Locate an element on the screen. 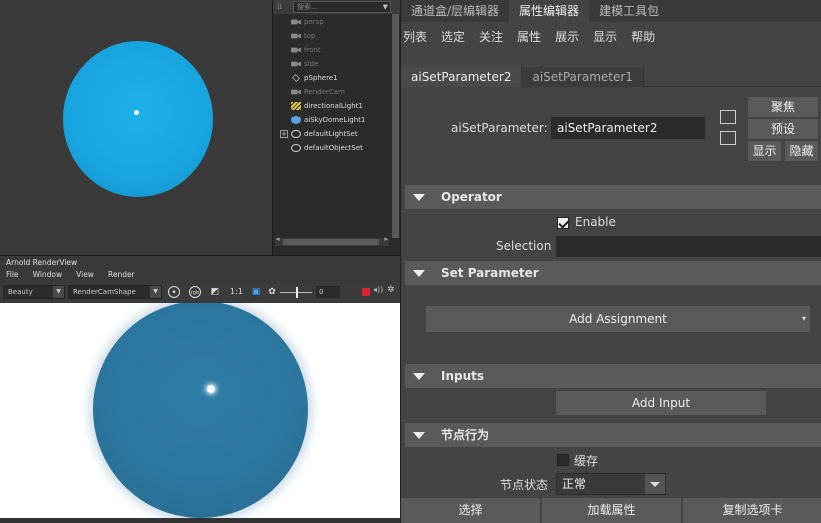 This screenshot has height=523, width=821. load-attributes-button: 加载属性 is located at coordinates (611, 510).